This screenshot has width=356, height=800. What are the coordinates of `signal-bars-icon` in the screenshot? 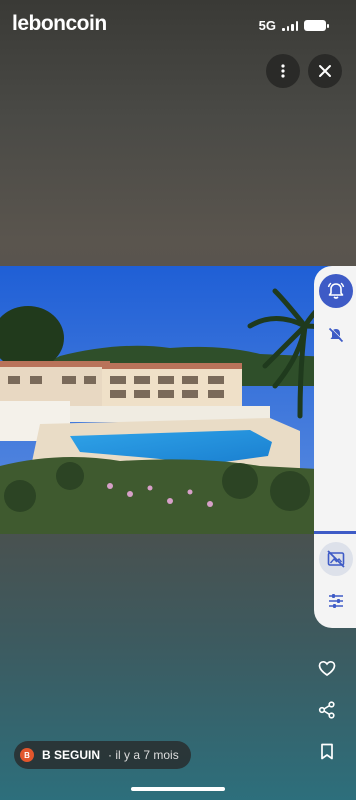 It's located at (290, 25).